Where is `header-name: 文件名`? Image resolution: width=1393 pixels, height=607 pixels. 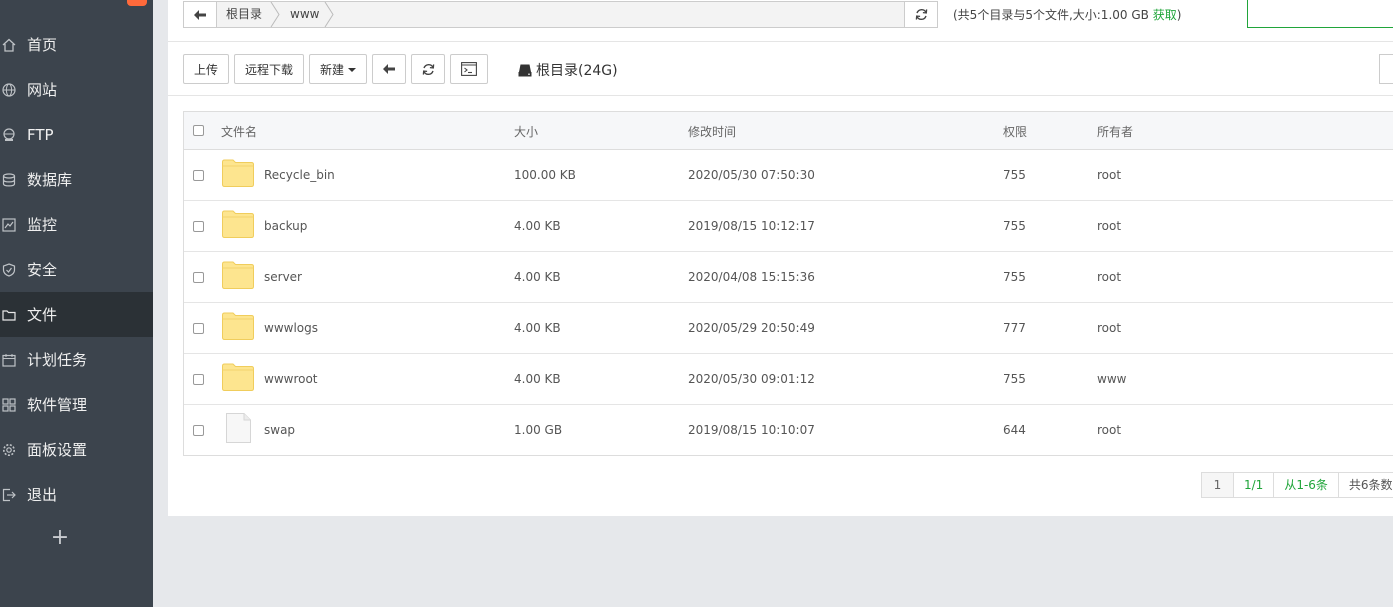
header-name: 文件名 is located at coordinates (239, 131).